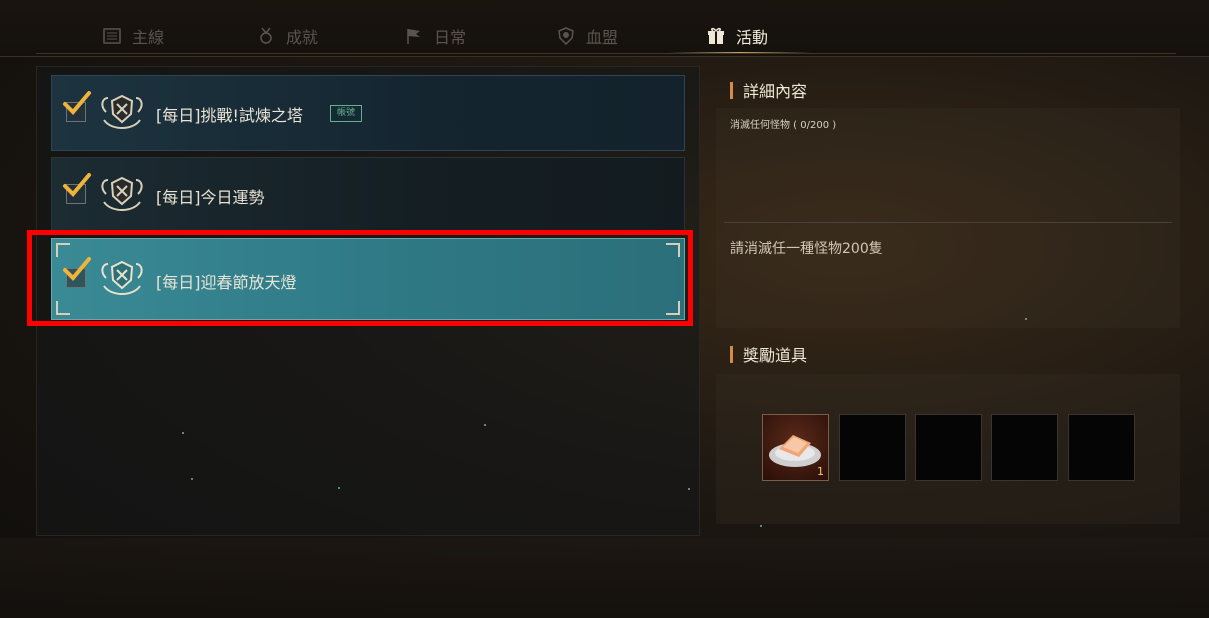  Describe the element at coordinates (806, 249) in the screenshot. I see `quest-description: 請消滅任一種怪物200隻` at that location.